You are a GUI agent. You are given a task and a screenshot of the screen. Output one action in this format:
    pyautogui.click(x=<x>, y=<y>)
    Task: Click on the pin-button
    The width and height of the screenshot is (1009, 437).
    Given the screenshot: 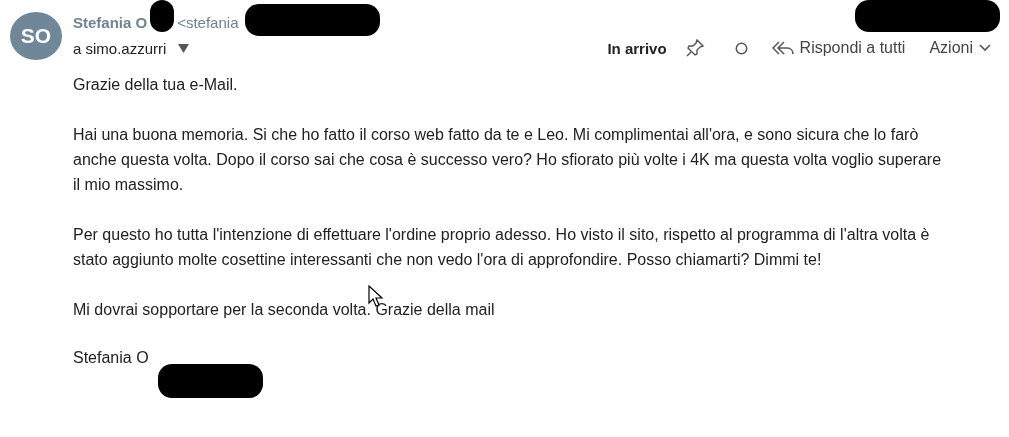 What is the action you would take?
    pyautogui.click(x=694, y=48)
    